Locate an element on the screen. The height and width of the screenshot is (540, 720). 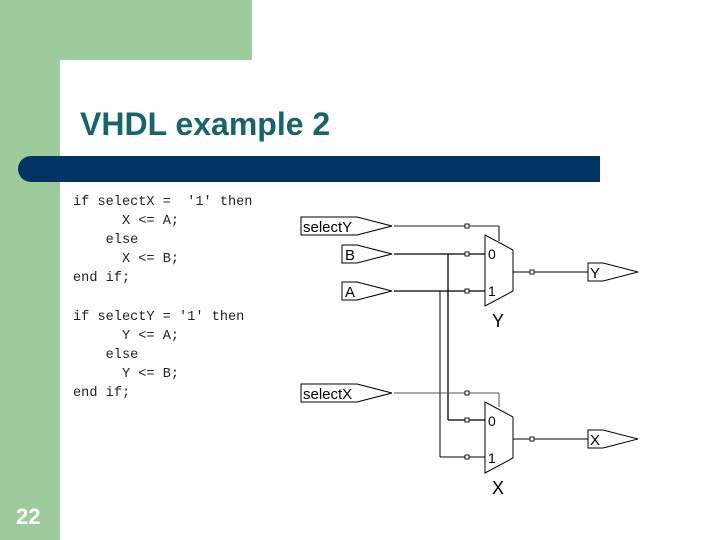
port-label-b: B is located at coordinates (350, 255).